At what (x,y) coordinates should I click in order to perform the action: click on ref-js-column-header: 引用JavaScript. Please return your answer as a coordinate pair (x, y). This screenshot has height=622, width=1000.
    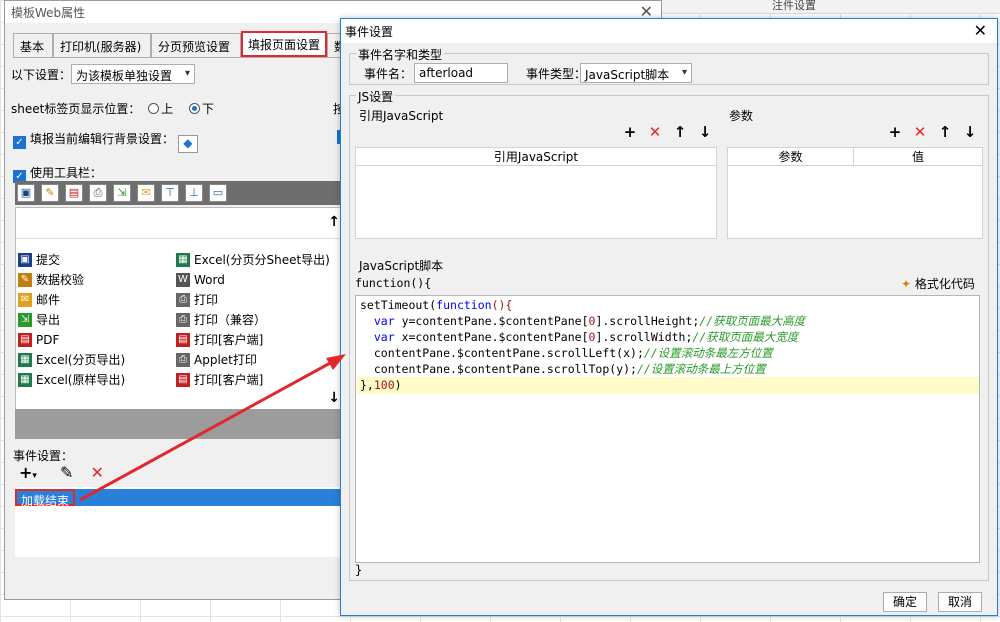
    Looking at the image, I should click on (536, 157).